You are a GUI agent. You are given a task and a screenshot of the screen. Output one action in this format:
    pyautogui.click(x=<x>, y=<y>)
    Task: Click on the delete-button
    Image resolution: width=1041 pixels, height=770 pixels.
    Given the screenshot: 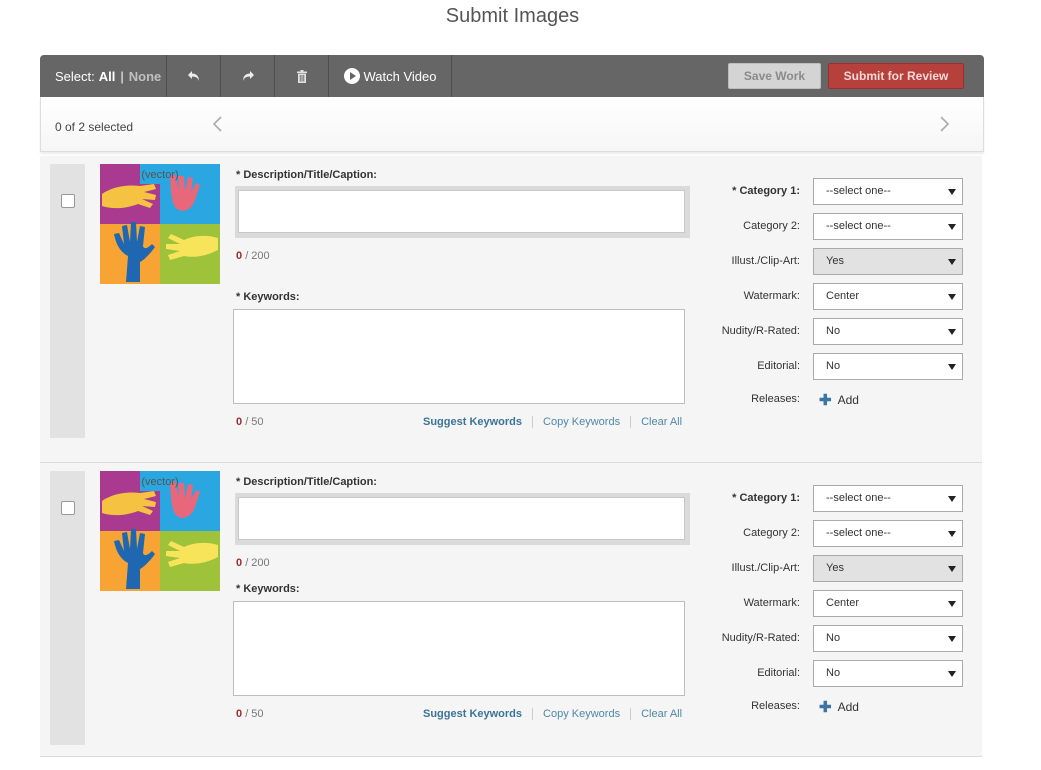 What is the action you would take?
    pyautogui.click(x=302, y=76)
    